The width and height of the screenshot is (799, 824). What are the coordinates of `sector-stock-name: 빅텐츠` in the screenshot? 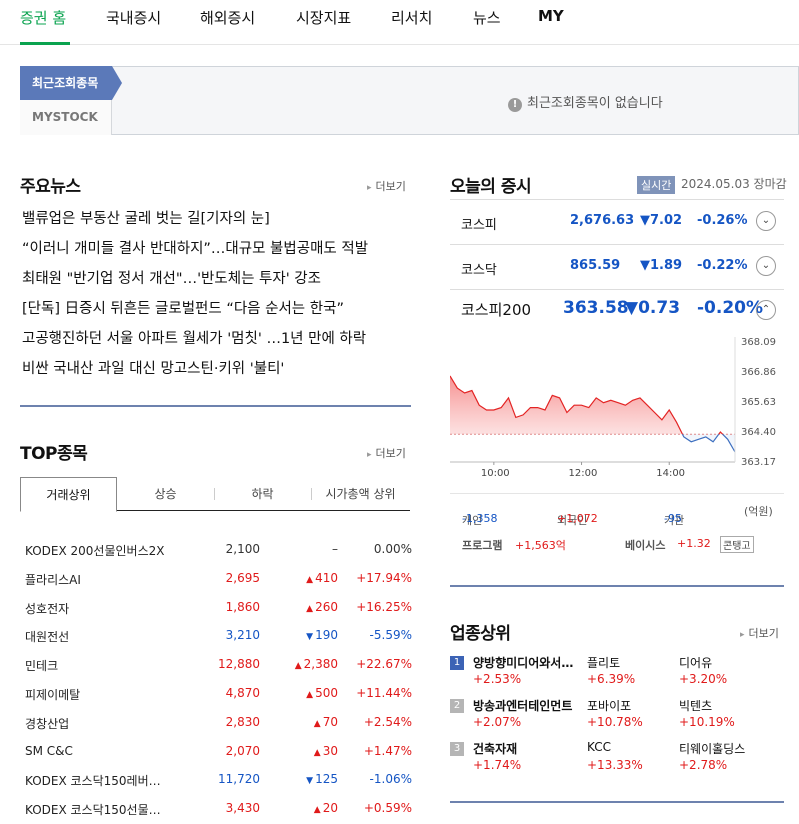 It's located at (724, 705).